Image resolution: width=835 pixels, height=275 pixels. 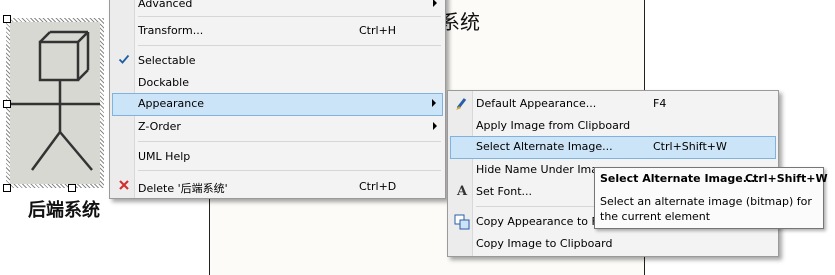 What do you see at coordinates (277, 30) in the screenshot?
I see `menu-item-transform: Transform... Ctrl+H` at bounding box center [277, 30].